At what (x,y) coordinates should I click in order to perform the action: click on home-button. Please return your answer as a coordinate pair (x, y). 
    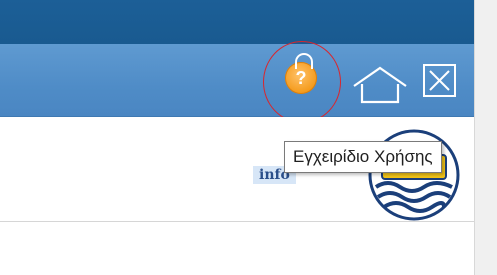
    Looking at the image, I should click on (380, 84).